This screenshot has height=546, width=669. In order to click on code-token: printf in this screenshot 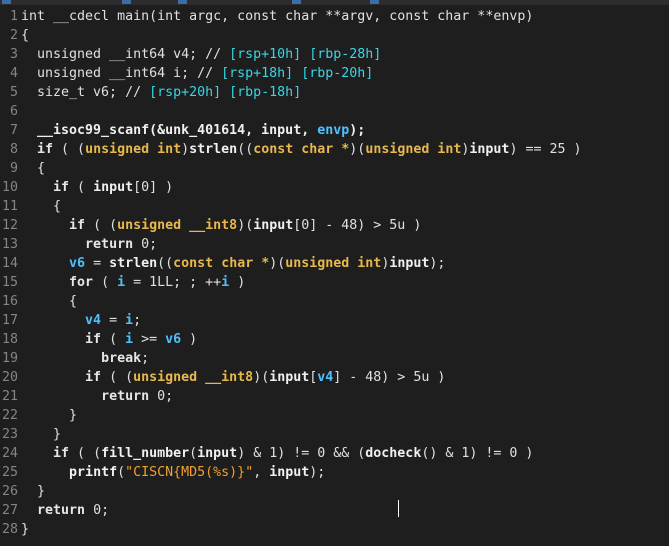, I will do `click(93, 472)`.